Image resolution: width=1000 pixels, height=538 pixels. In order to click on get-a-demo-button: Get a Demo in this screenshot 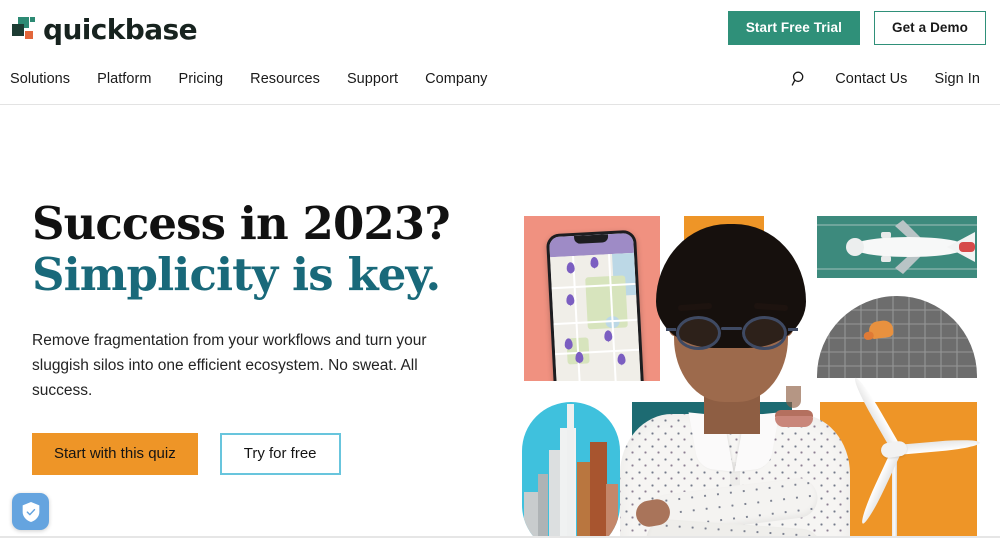, I will do `click(929, 28)`.